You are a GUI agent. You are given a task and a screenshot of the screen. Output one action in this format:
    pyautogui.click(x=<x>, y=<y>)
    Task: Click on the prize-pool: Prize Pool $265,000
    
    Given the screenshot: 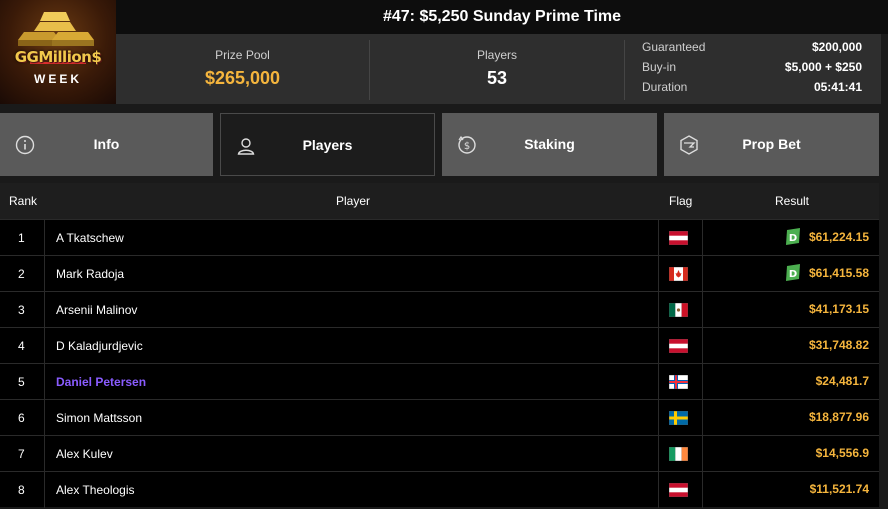 What is the action you would take?
    pyautogui.click(x=242, y=69)
    